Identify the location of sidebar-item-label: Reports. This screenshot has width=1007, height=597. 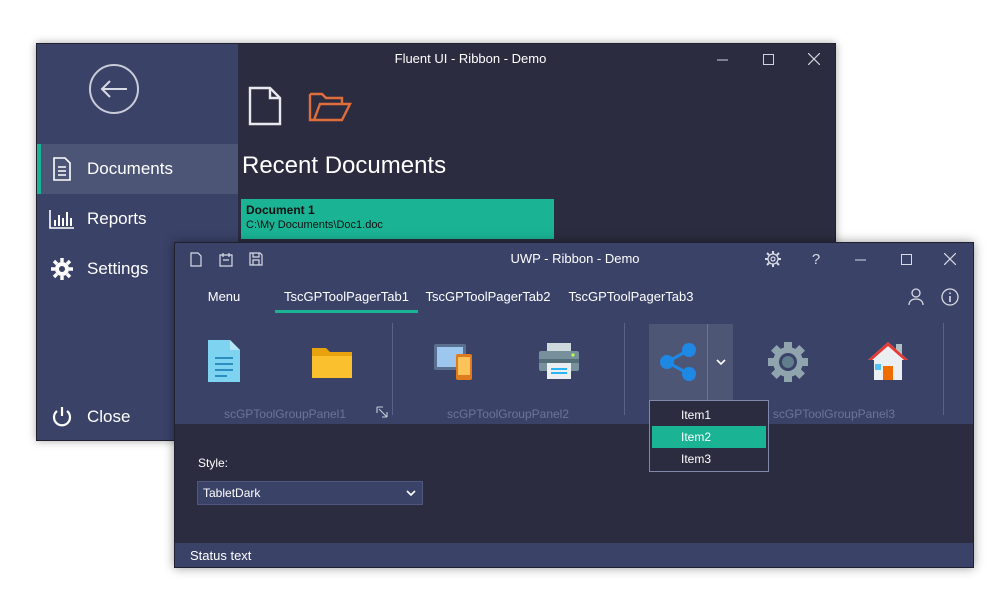
(117, 218).